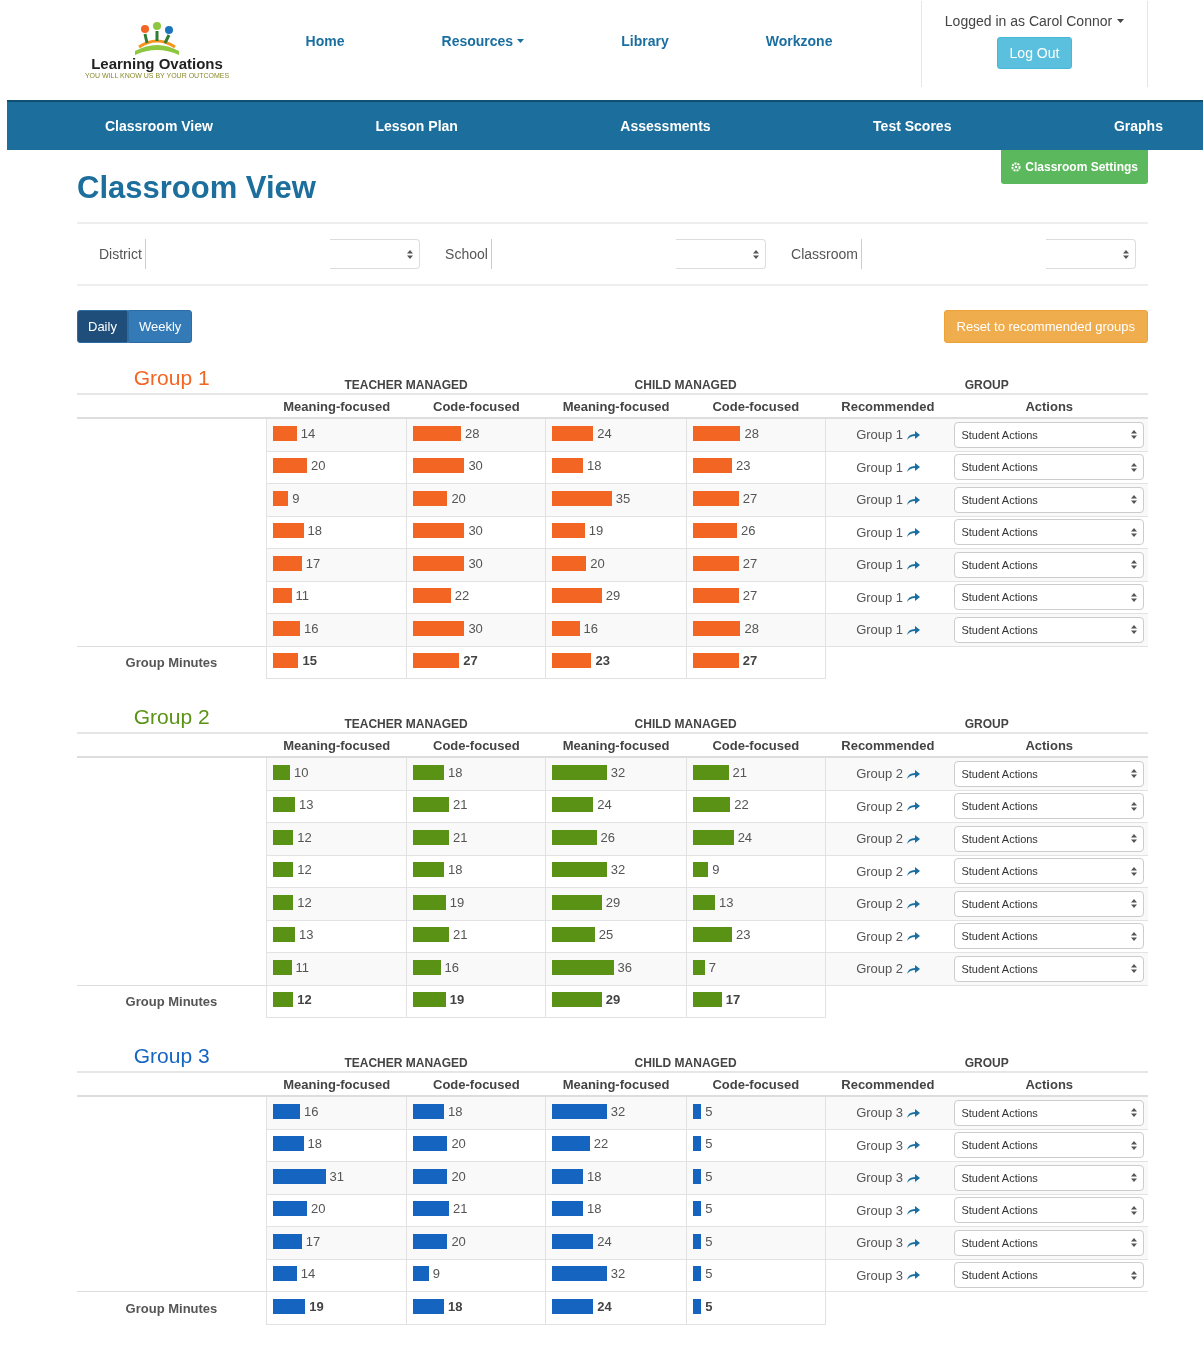 The width and height of the screenshot is (1203, 1346). I want to click on recommended-group: Group 1, so click(880, 565).